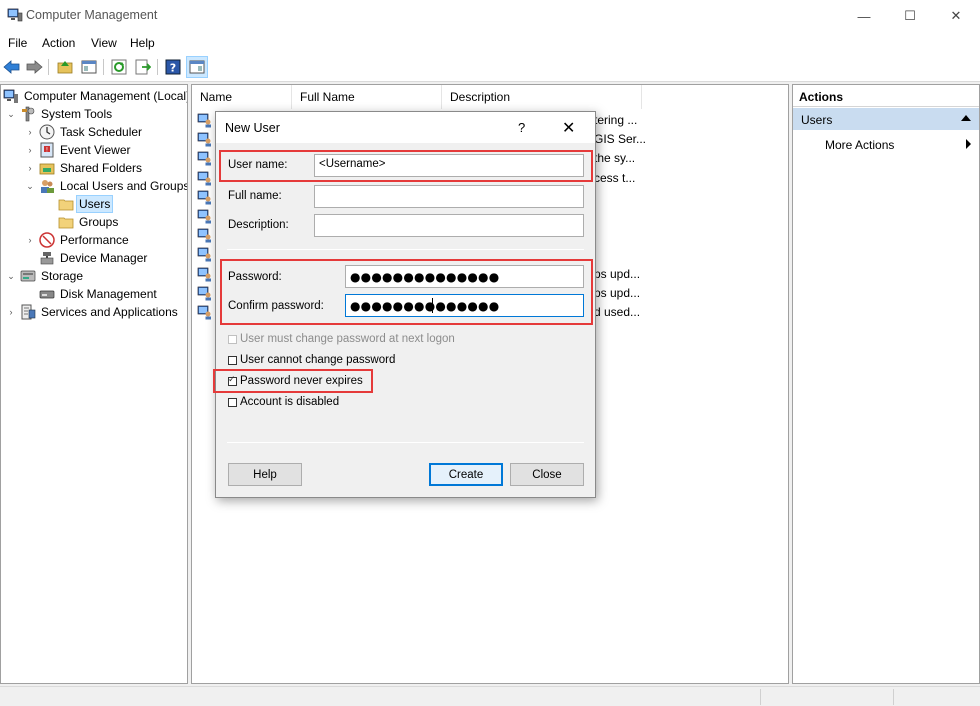  What do you see at coordinates (28, 276) in the screenshot?
I see `storage-icon` at bounding box center [28, 276].